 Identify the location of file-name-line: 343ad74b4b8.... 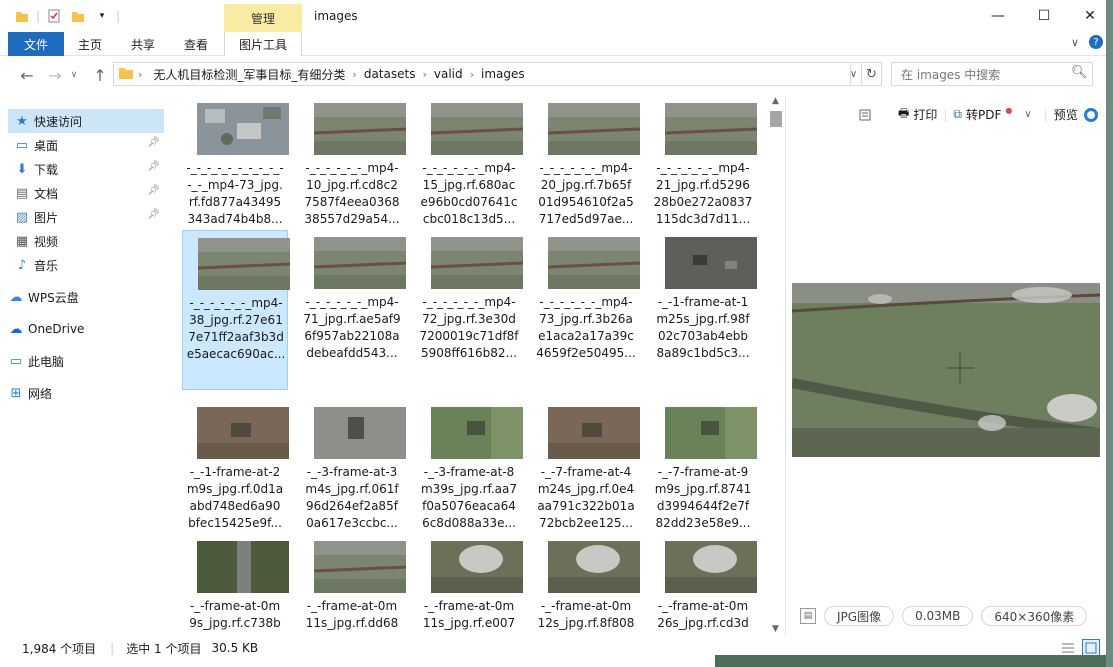
(235, 219).